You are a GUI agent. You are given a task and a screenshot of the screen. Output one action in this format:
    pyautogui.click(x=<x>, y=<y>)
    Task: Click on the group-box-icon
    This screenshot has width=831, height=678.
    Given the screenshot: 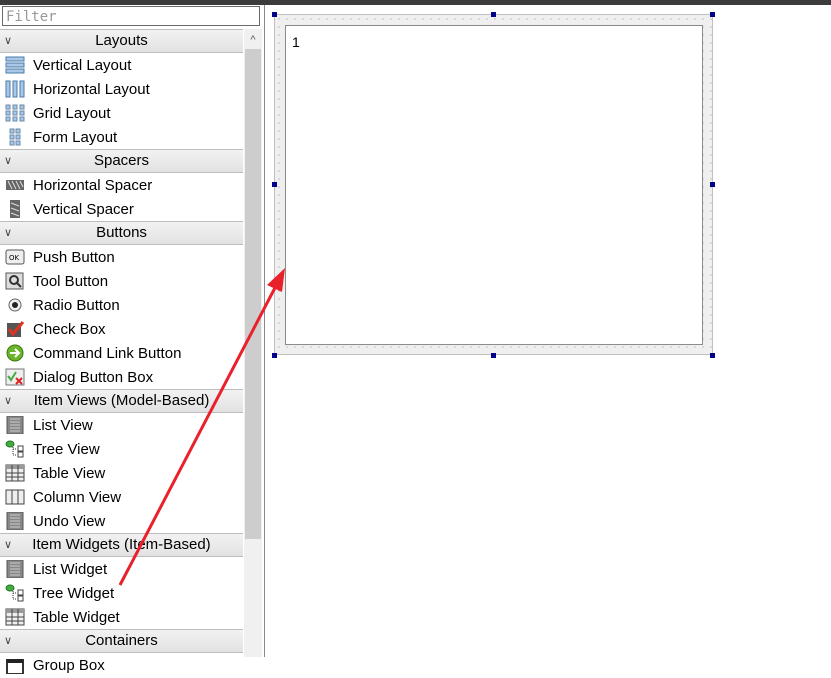 What is the action you would take?
    pyautogui.click(x=15, y=665)
    